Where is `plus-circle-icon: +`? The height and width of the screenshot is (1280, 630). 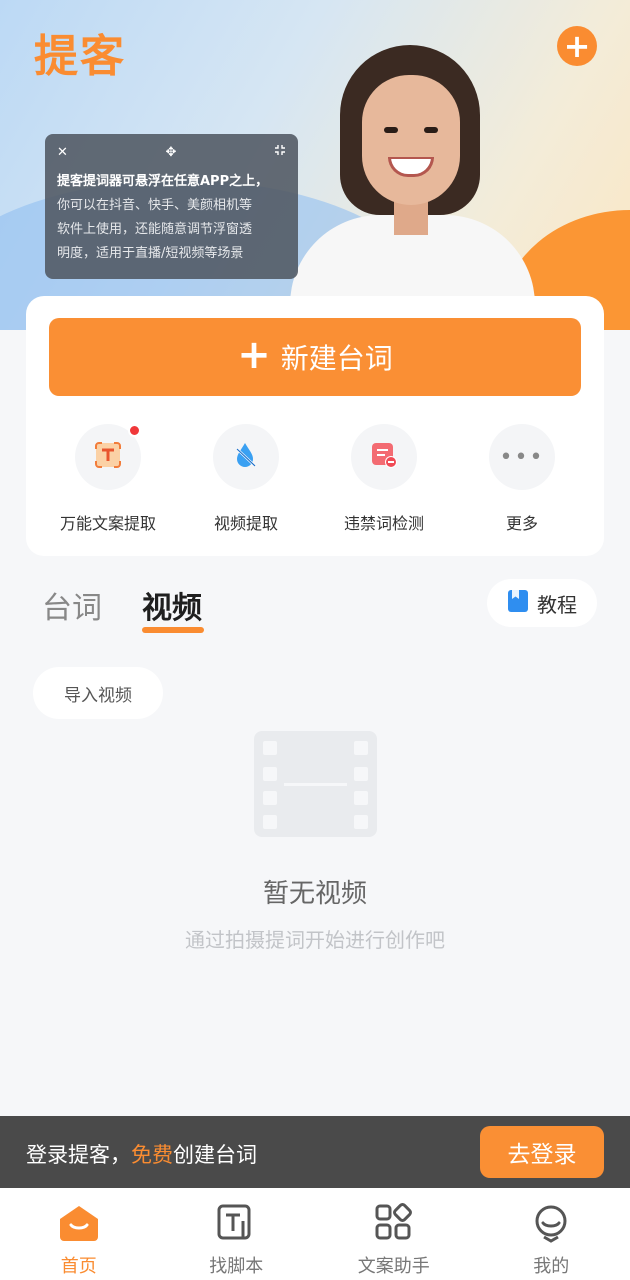
plus-circle-icon: + is located at coordinates (577, 46).